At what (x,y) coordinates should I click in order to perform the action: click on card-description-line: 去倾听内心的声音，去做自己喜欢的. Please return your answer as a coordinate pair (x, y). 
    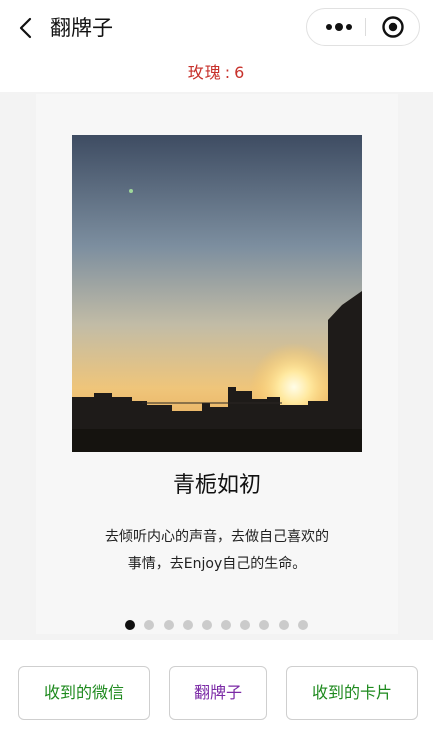
    Looking at the image, I should click on (217, 537).